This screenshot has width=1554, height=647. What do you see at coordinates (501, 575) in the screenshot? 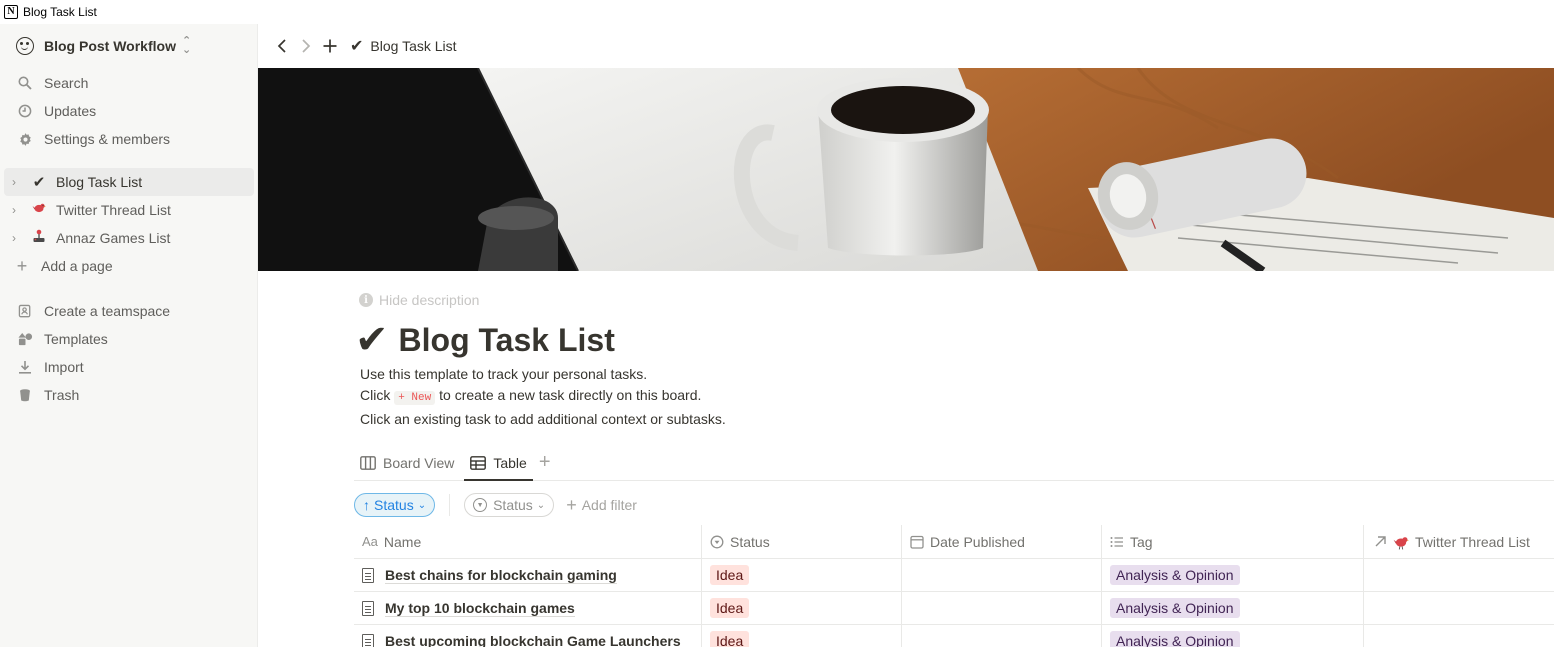
I see `row-title: Best chains for blockchain gaming` at bounding box center [501, 575].